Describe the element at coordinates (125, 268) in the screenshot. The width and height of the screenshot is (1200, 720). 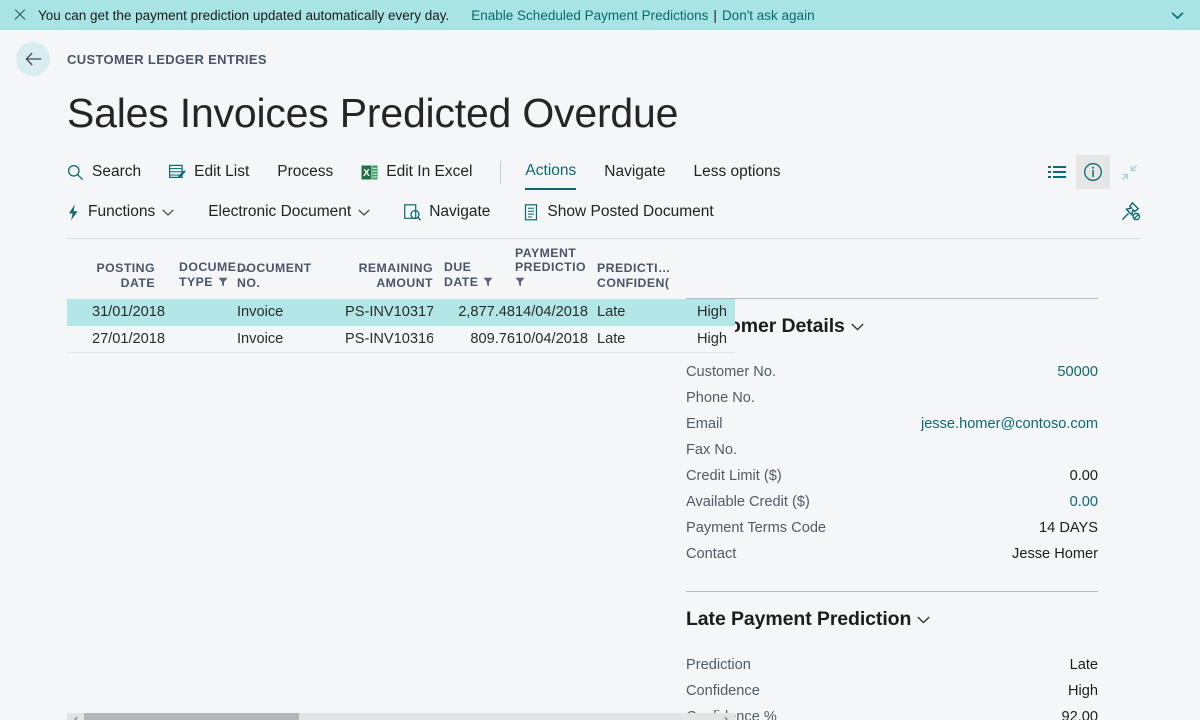
I see `header-line-1: POSTING` at that location.